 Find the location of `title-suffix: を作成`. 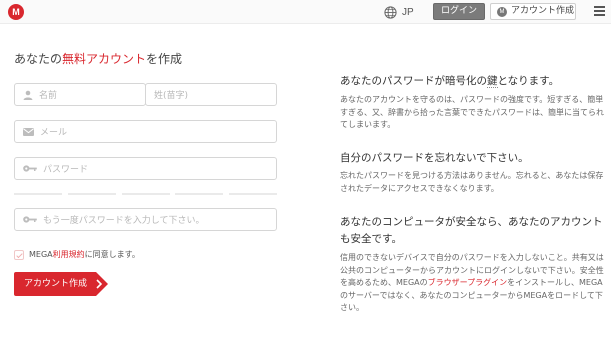

title-suffix: を作成 is located at coordinates (164, 59).